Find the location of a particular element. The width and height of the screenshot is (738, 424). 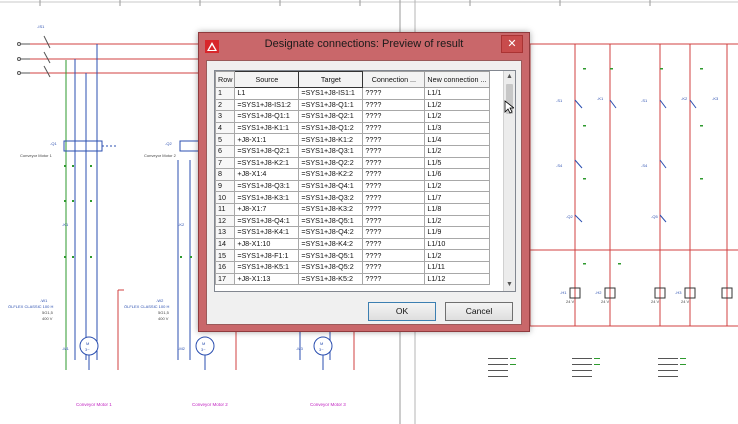

cell-source: =SYS1+J8-K5:1 is located at coordinates (267, 267).